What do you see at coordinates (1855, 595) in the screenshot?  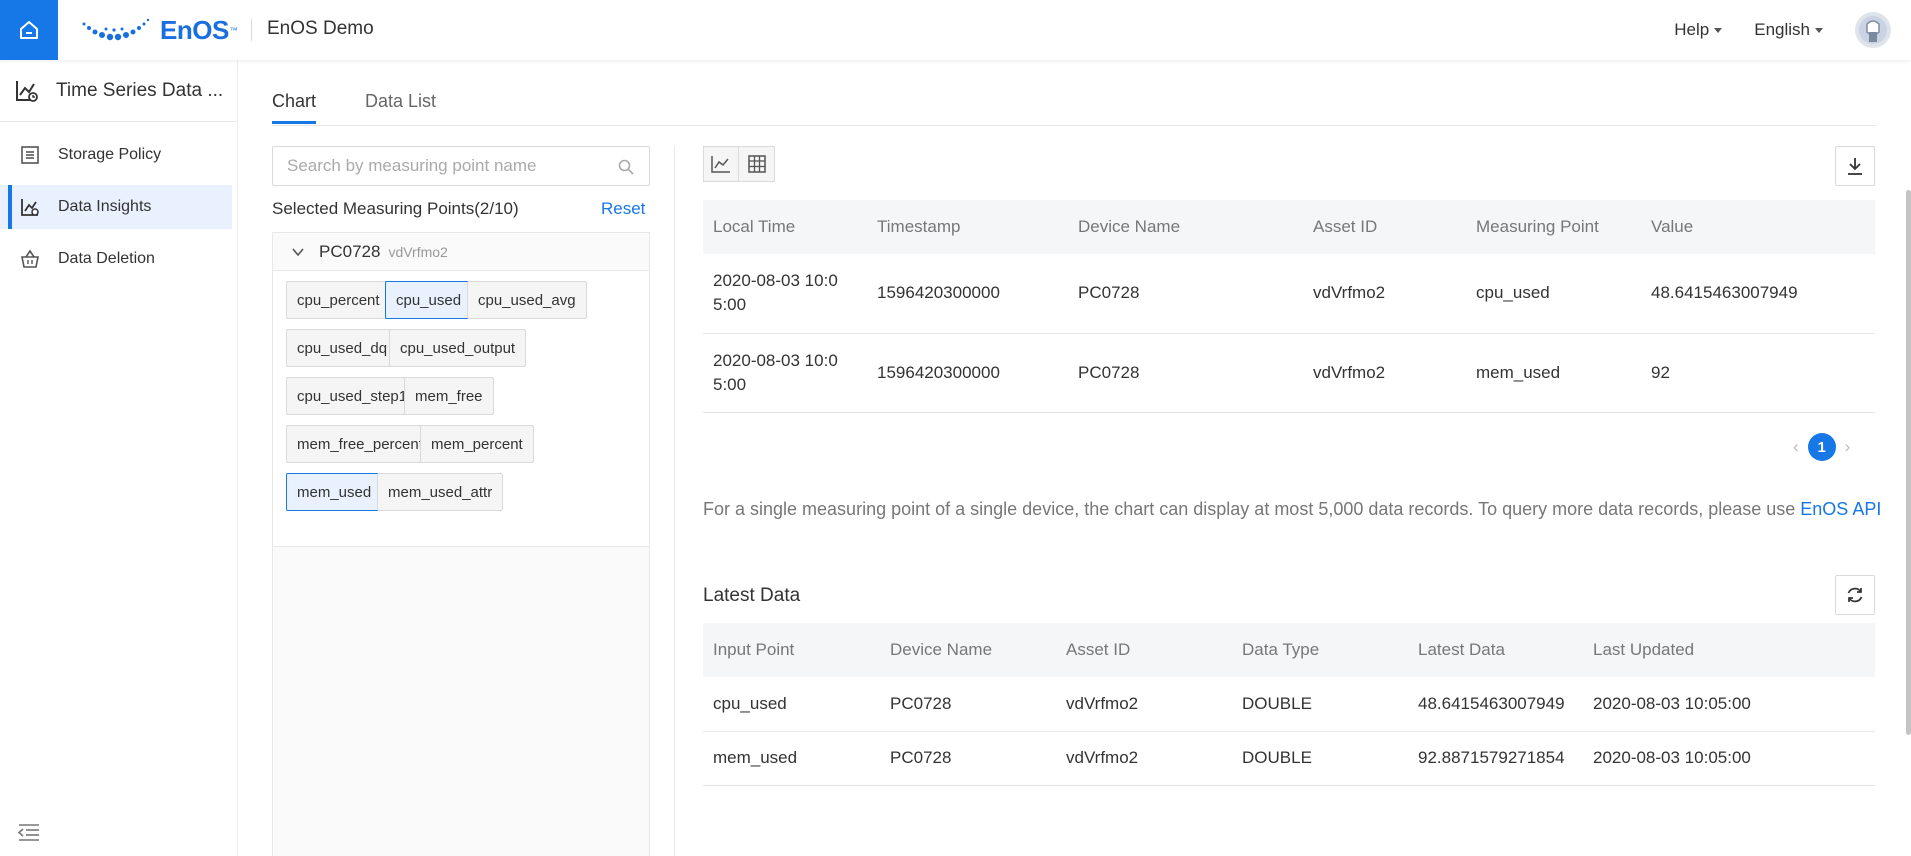 I see `refresh-button` at bounding box center [1855, 595].